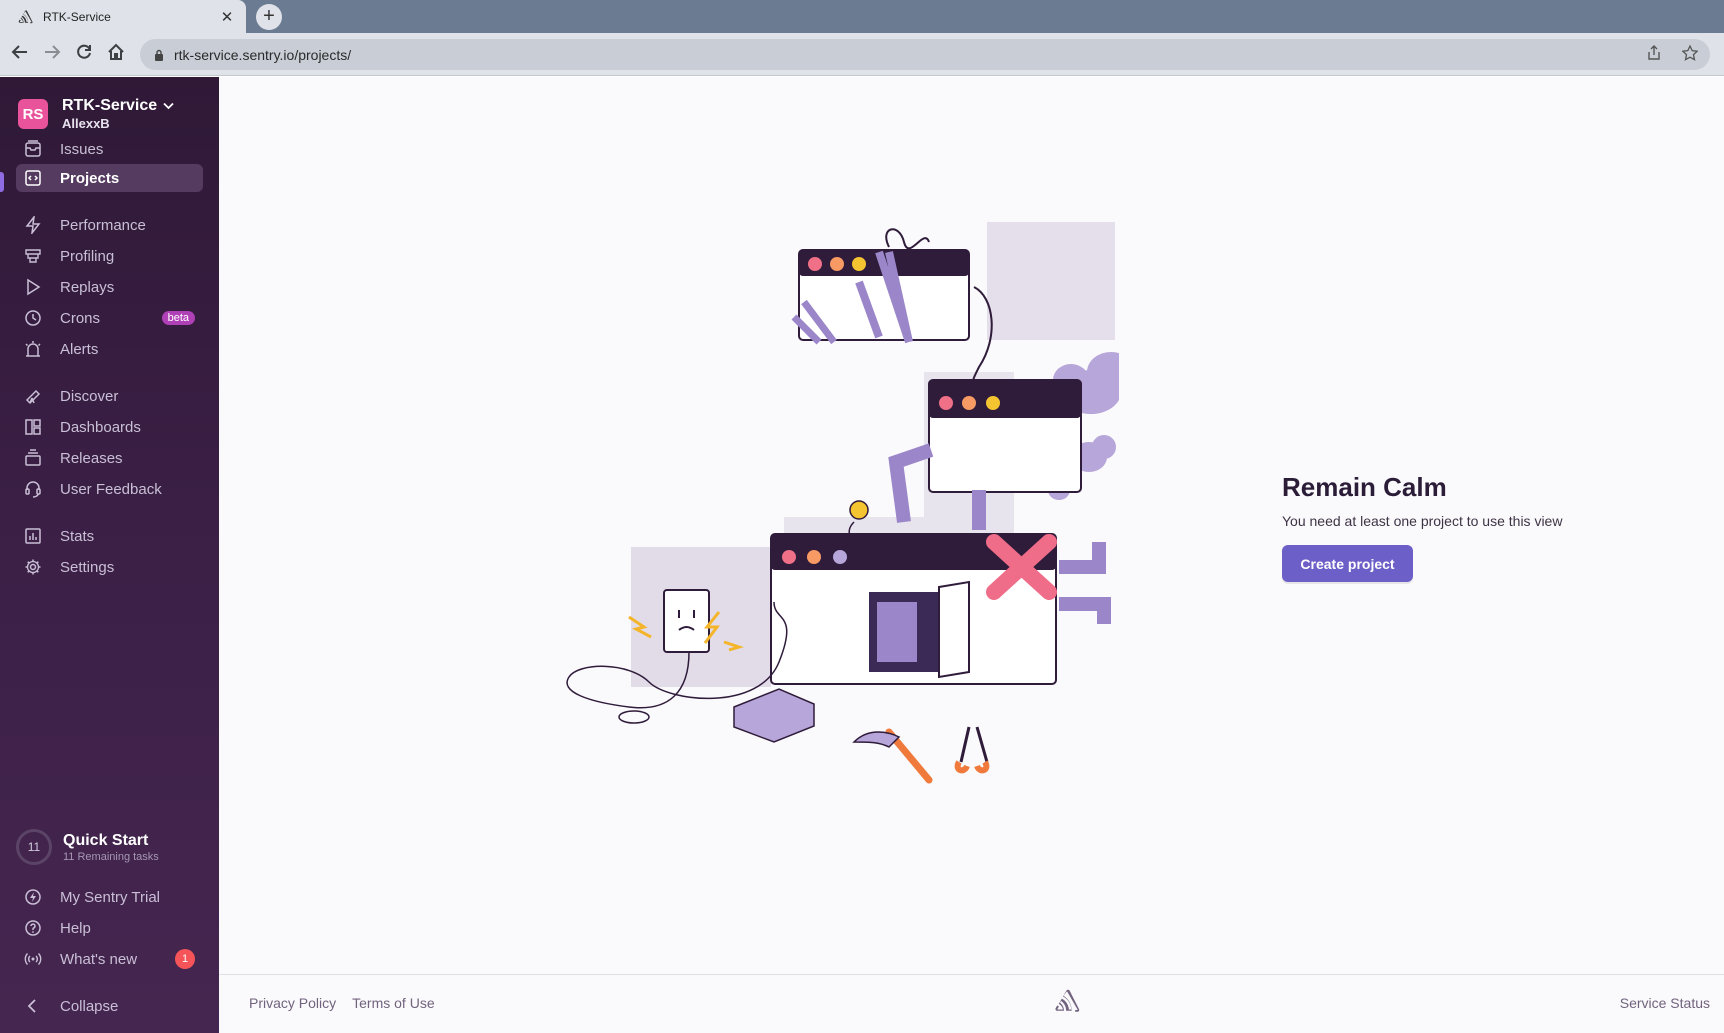 The height and width of the screenshot is (1033, 1724). I want to click on url-text: rtk-service.sentry.io/projects/, so click(263, 54).